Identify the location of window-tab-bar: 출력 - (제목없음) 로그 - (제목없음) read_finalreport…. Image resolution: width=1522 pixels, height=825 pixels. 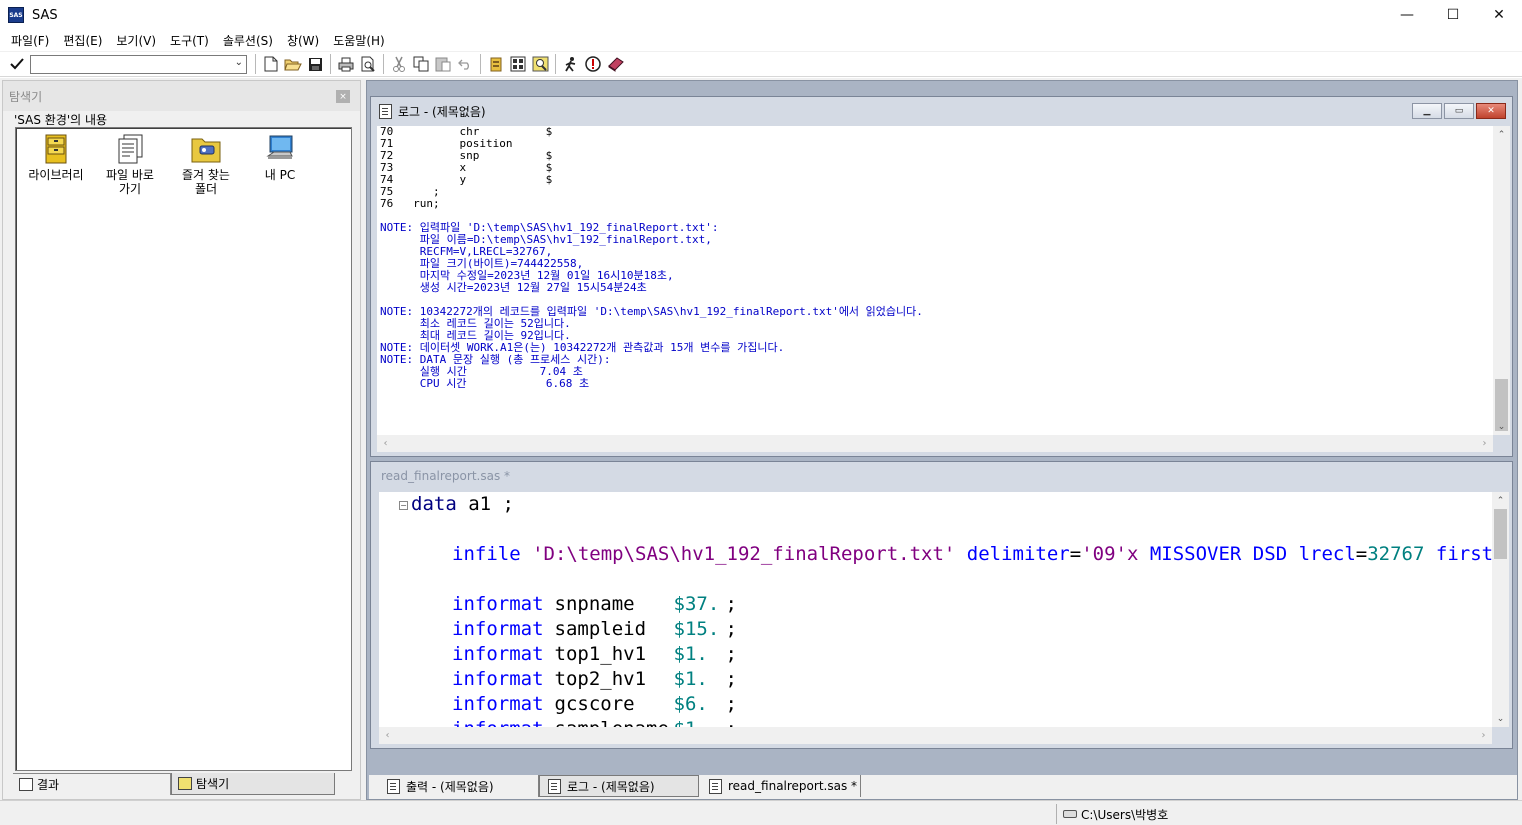
(943, 787).